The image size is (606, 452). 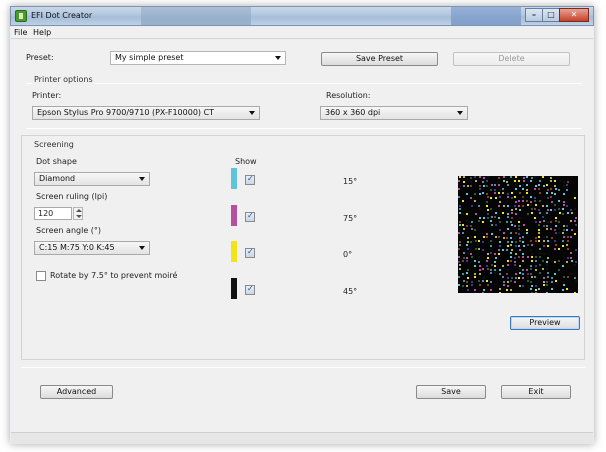 What do you see at coordinates (379, 59) in the screenshot?
I see `save-preset-button: Save Preset` at bounding box center [379, 59].